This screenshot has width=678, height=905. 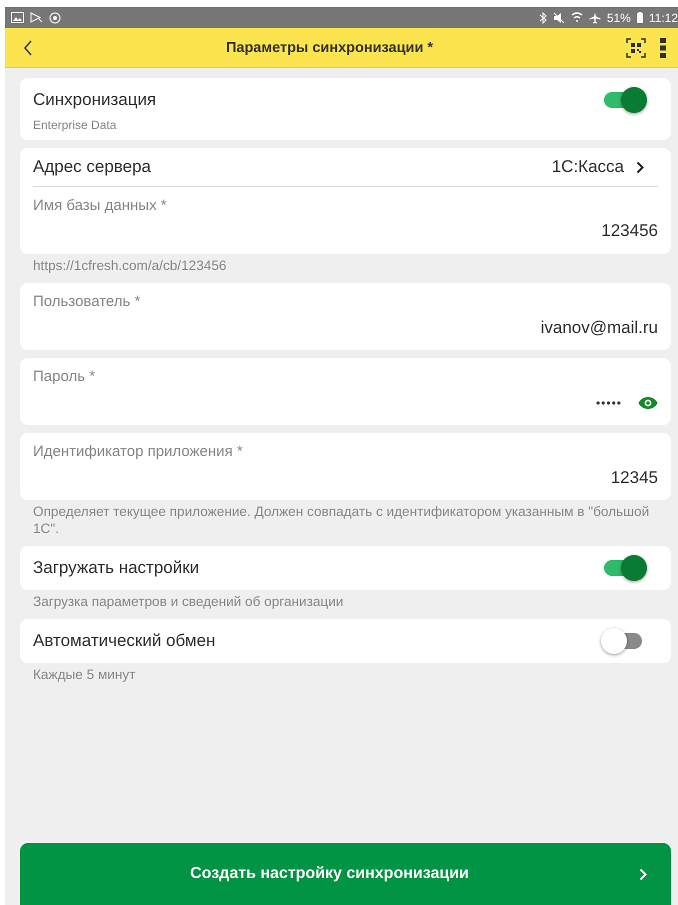 What do you see at coordinates (188, 602) in the screenshot?
I see `hint-text: Загрузка параметров и сведений об организации` at bounding box center [188, 602].